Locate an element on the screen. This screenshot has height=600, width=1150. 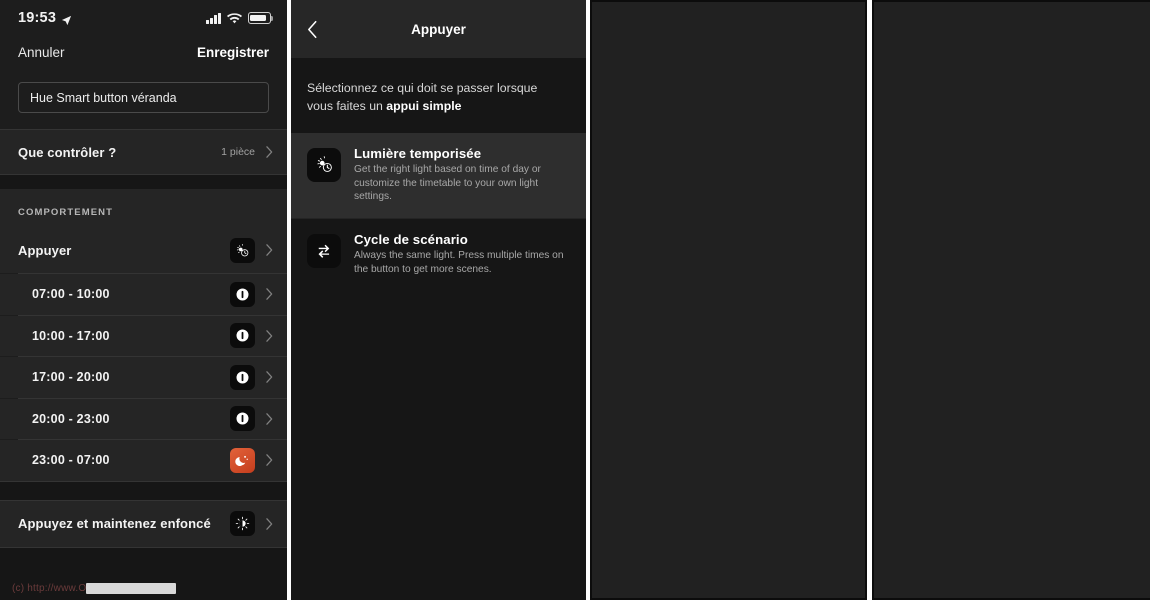
status-bar-time: 19:53 is located at coordinates (37, 18).